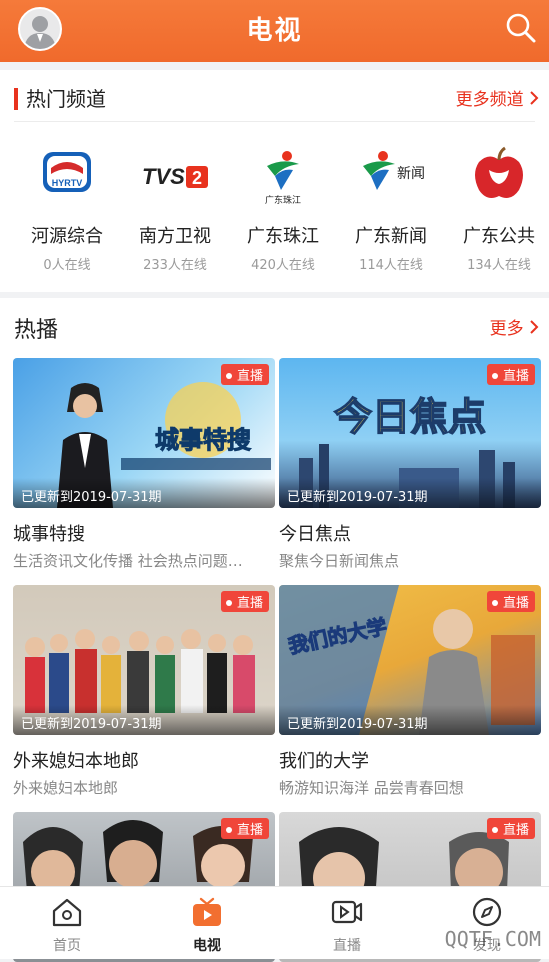 This screenshot has height=962, width=549. What do you see at coordinates (175, 209) in the screenshot?
I see `channel-item-nanfang: TVS 2 南方卫视 233人在线` at bounding box center [175, 209].